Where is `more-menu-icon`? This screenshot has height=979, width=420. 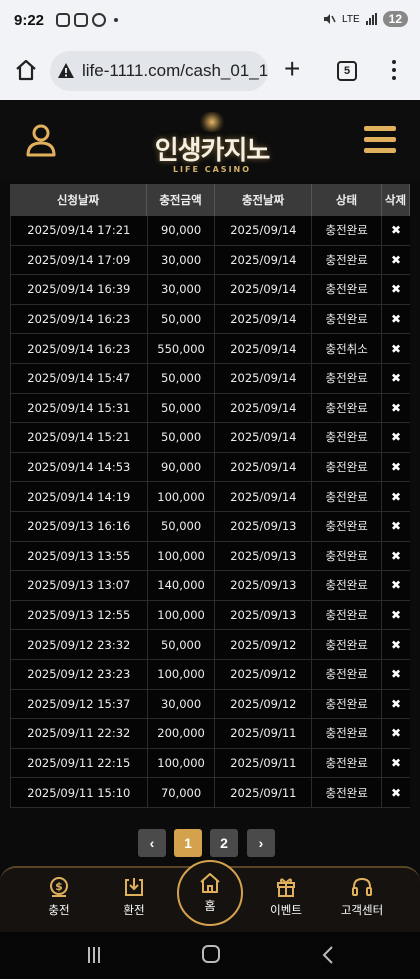
more-menu-icon is located at coordinates (394, 71).